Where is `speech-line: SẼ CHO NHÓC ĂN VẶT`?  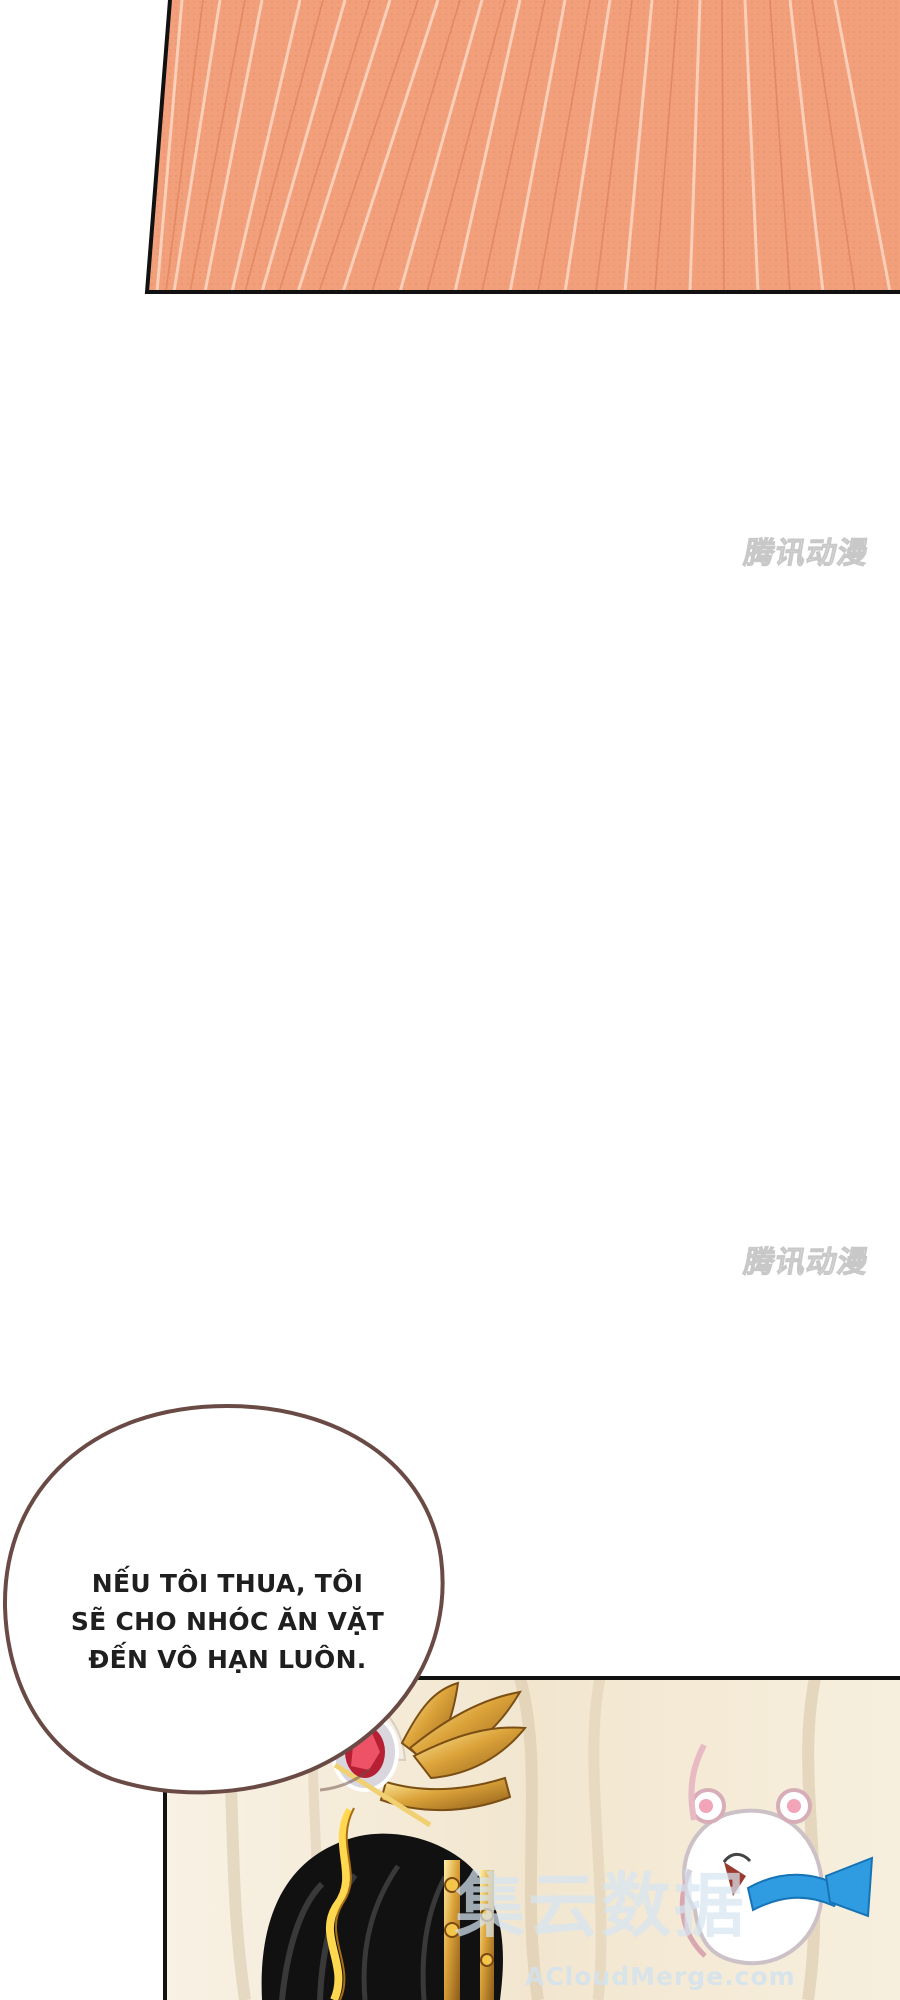 speech-line: SẼ CHO NHÓC ĂN VẶT is located at coordinates (227, 1621).